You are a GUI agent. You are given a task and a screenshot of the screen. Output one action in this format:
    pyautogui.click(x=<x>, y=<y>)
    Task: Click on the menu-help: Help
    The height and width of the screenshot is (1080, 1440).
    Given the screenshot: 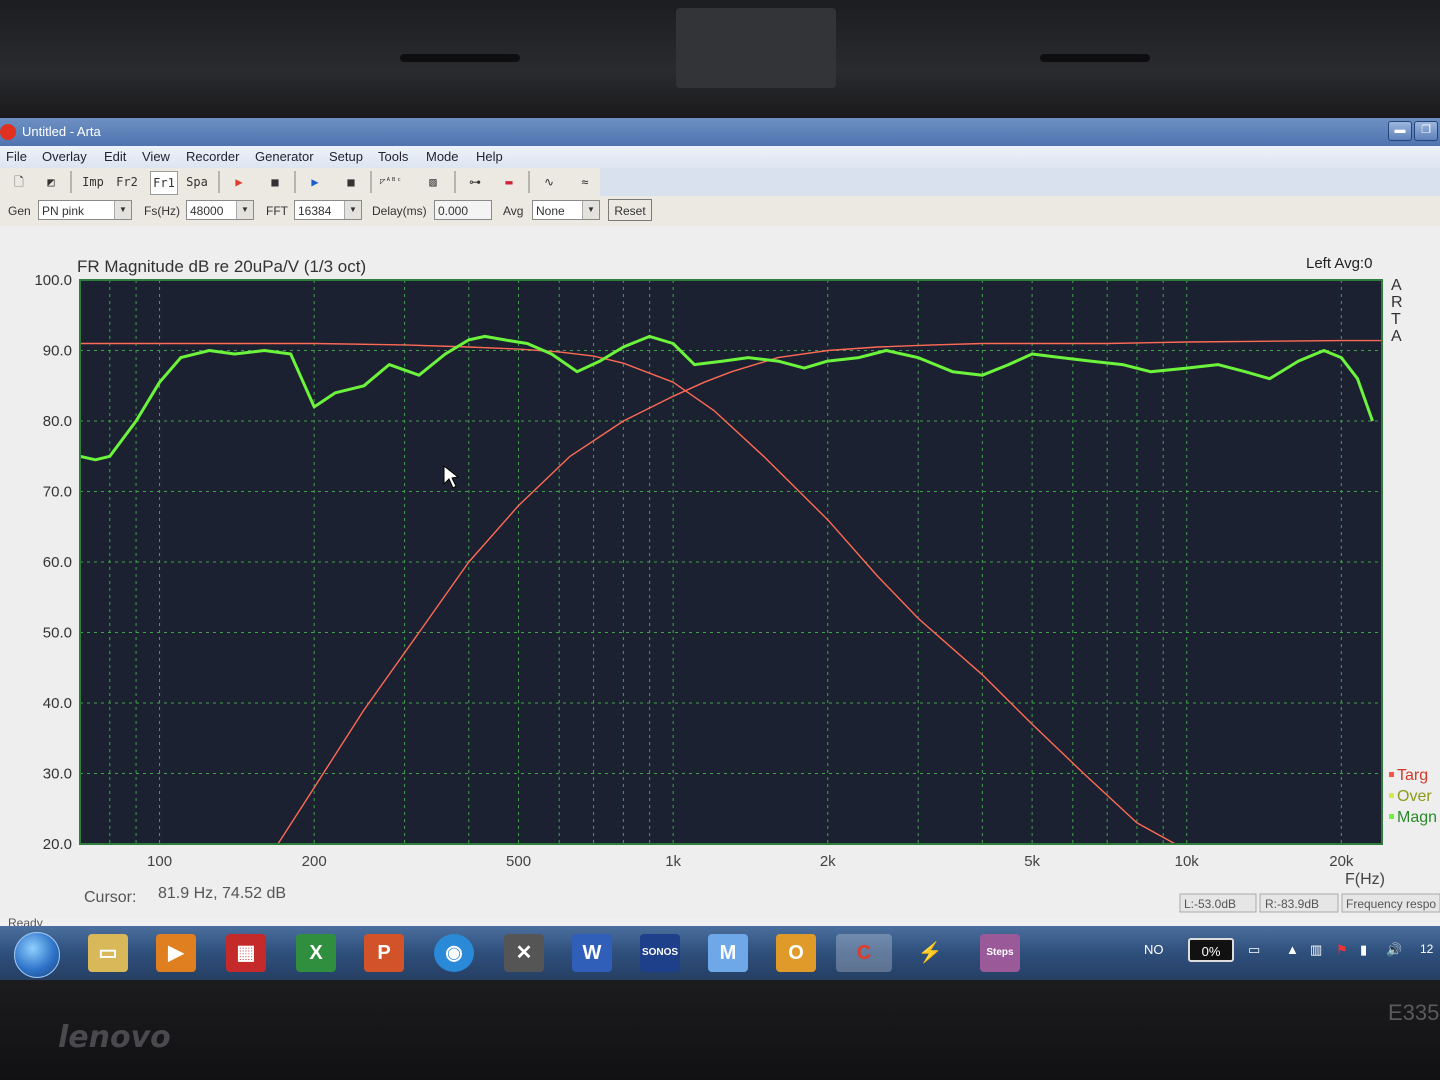 What is the action you would take?
    pyautogui.click(x=489, y=156)
    